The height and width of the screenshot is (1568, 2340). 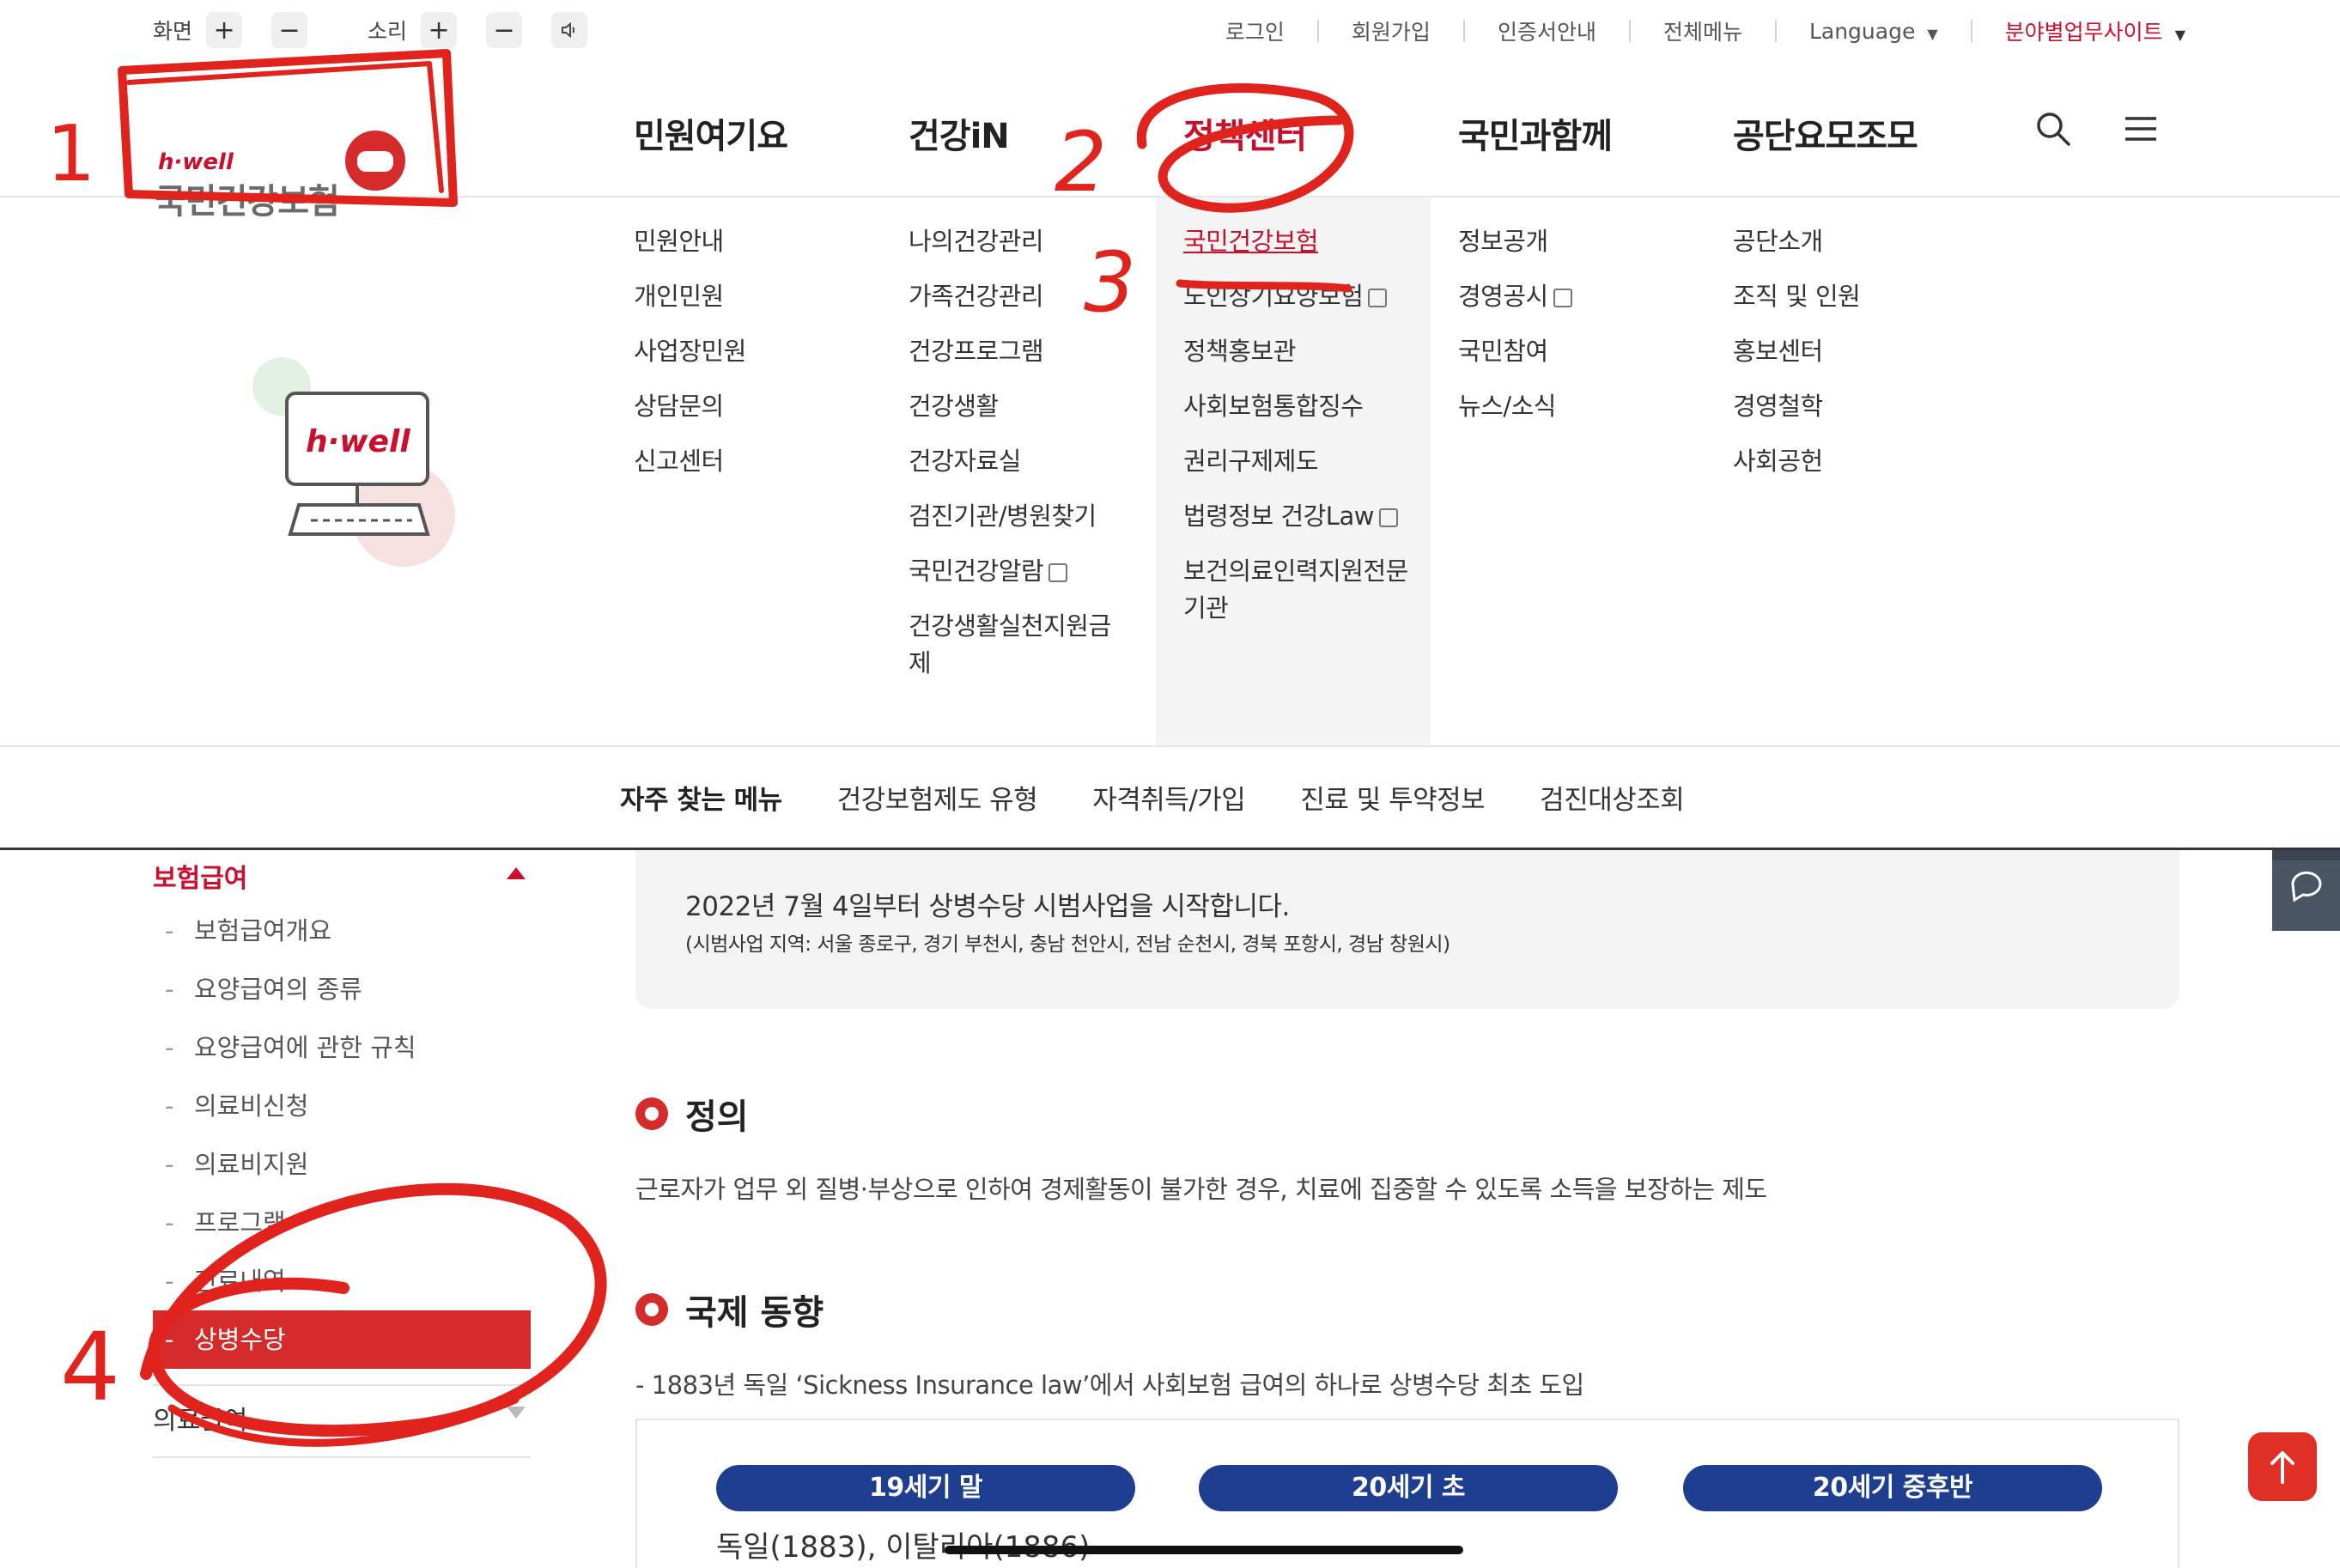 I want to click on menu-item: 건강생활, so click(x=1012, y=406).